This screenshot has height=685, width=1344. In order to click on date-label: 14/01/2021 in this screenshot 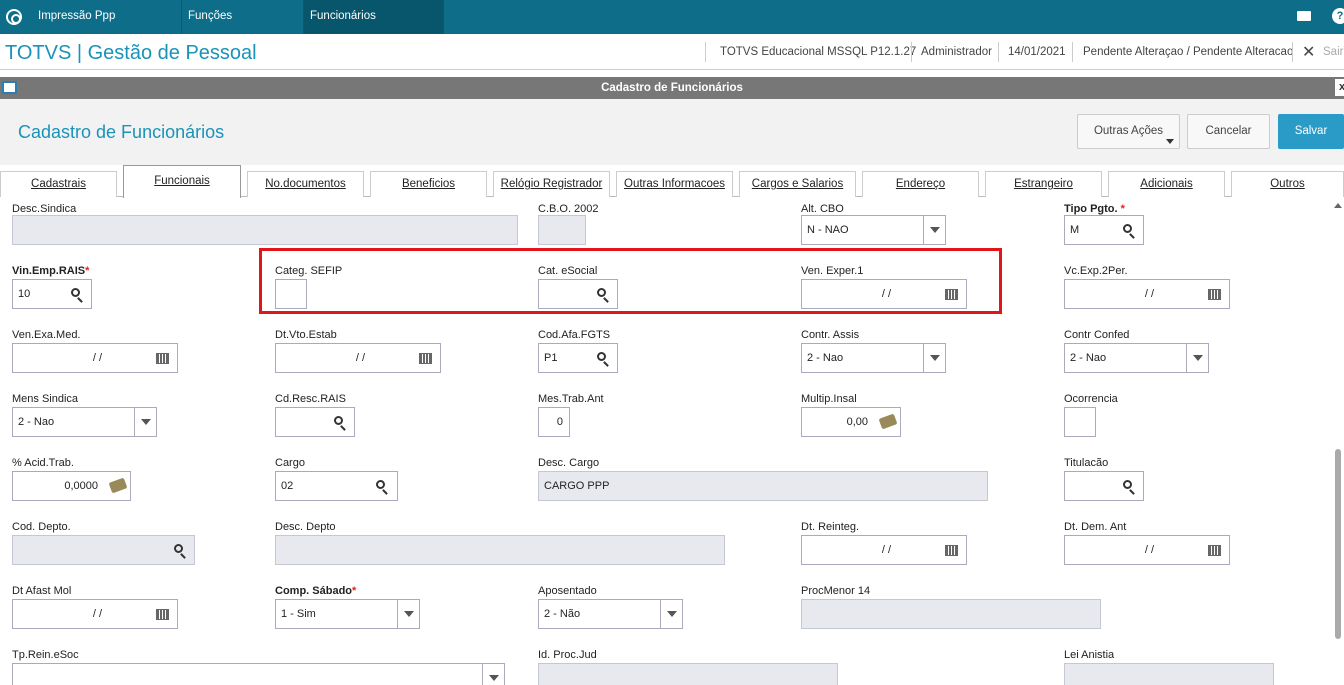, I will do `click(1037, 52)`.